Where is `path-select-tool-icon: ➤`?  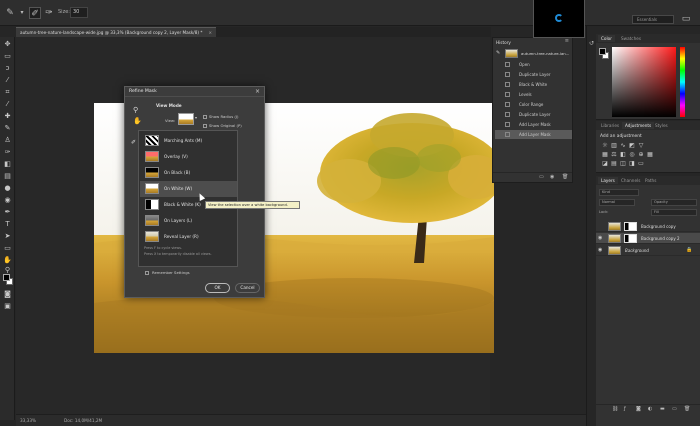
path-select-tool-icon: ➤ is located at coordinates (7, 236).